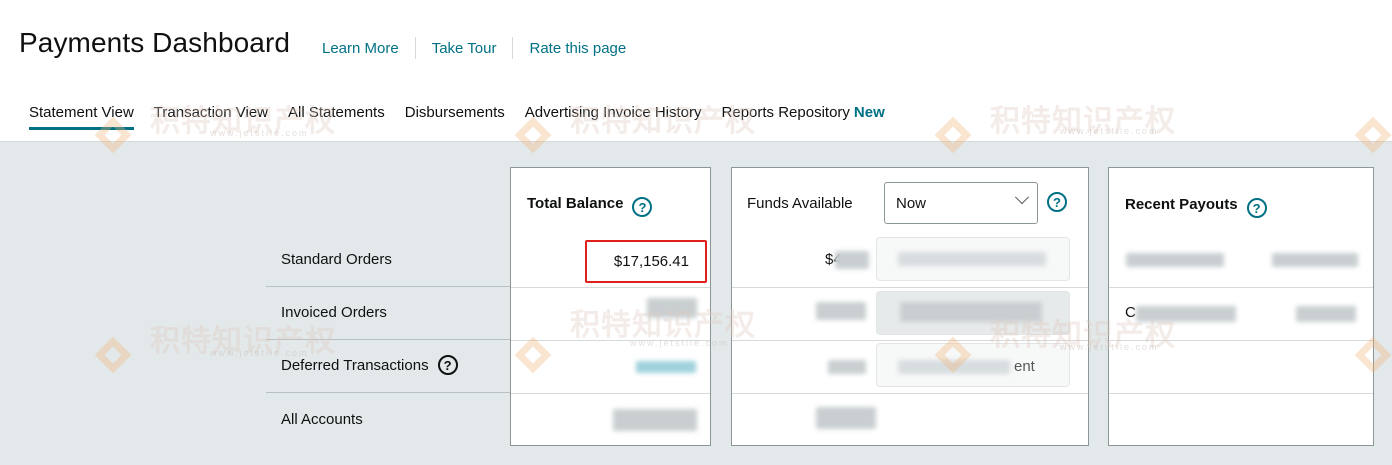 The width and height of the screenshot is (1392, 465). Describe the element at coordinates (577, 48) in the screenshot. I see `rate-page-link: Rate this page` at that location.